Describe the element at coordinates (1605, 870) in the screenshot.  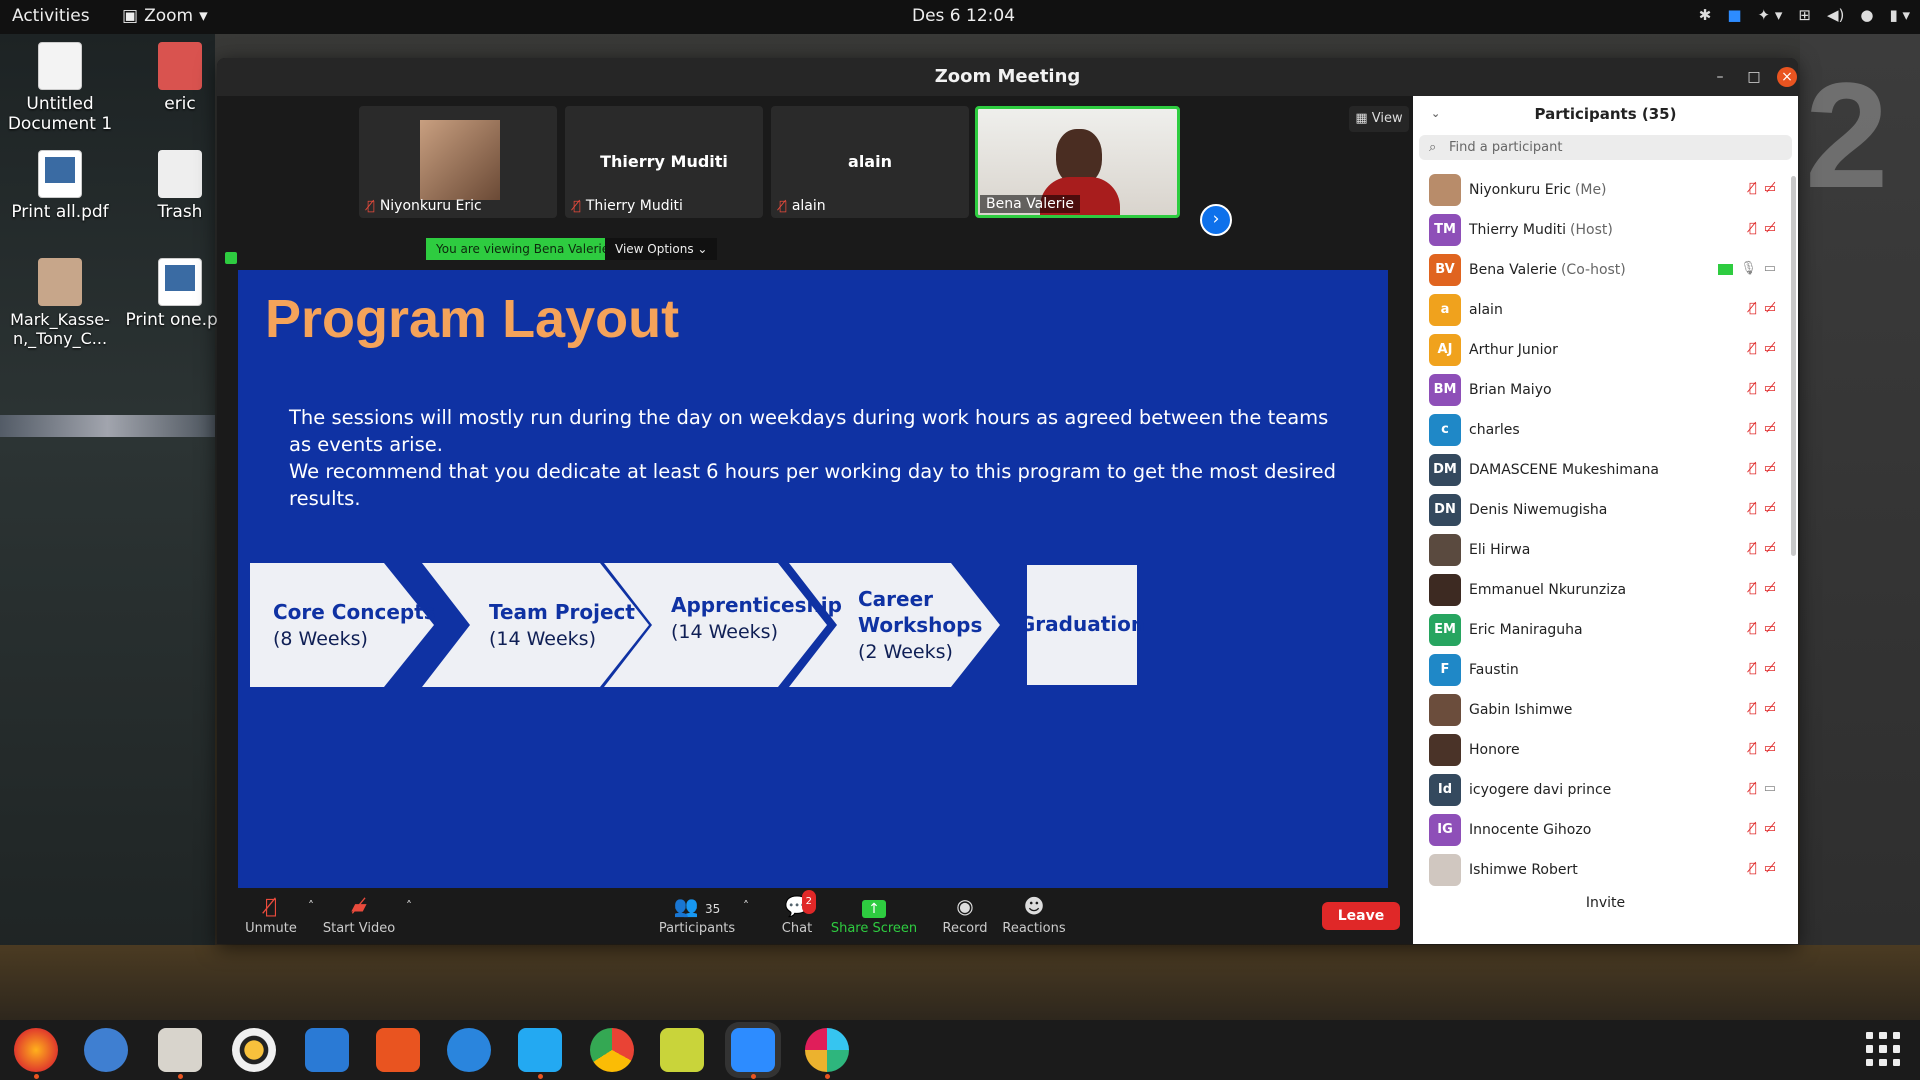
I see `participant-row: Ishimwe Robert 🎙̸ ▭̸` at that location.